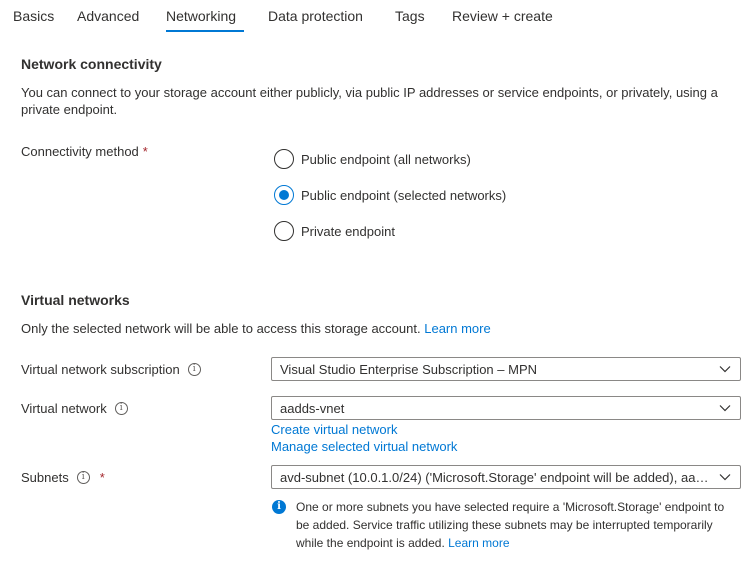 This screenshot has height=569, width=752. I want to click on tab-advanced: Advanced, so click(108, 16).